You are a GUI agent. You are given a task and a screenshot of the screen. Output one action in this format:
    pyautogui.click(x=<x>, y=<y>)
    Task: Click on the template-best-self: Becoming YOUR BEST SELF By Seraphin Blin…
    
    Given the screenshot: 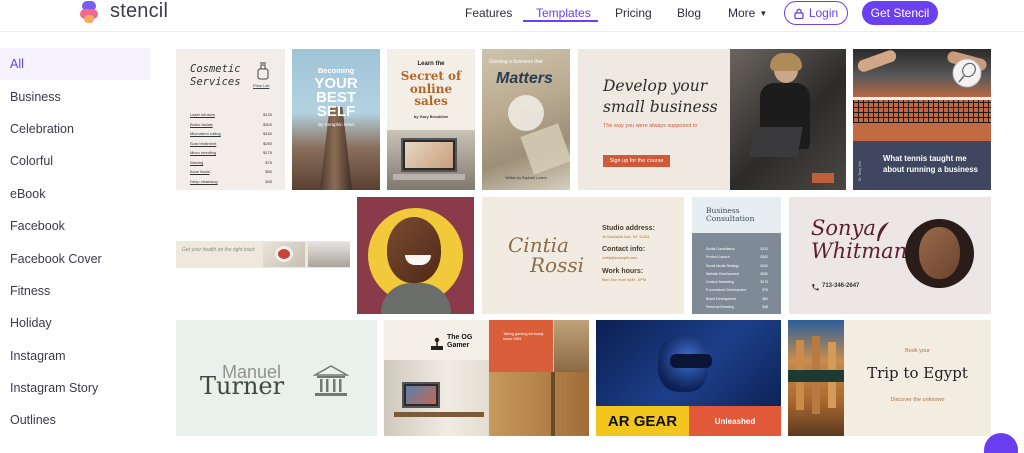 What is the action you would take?
    pyautogui.click(x=336, y=119)
    